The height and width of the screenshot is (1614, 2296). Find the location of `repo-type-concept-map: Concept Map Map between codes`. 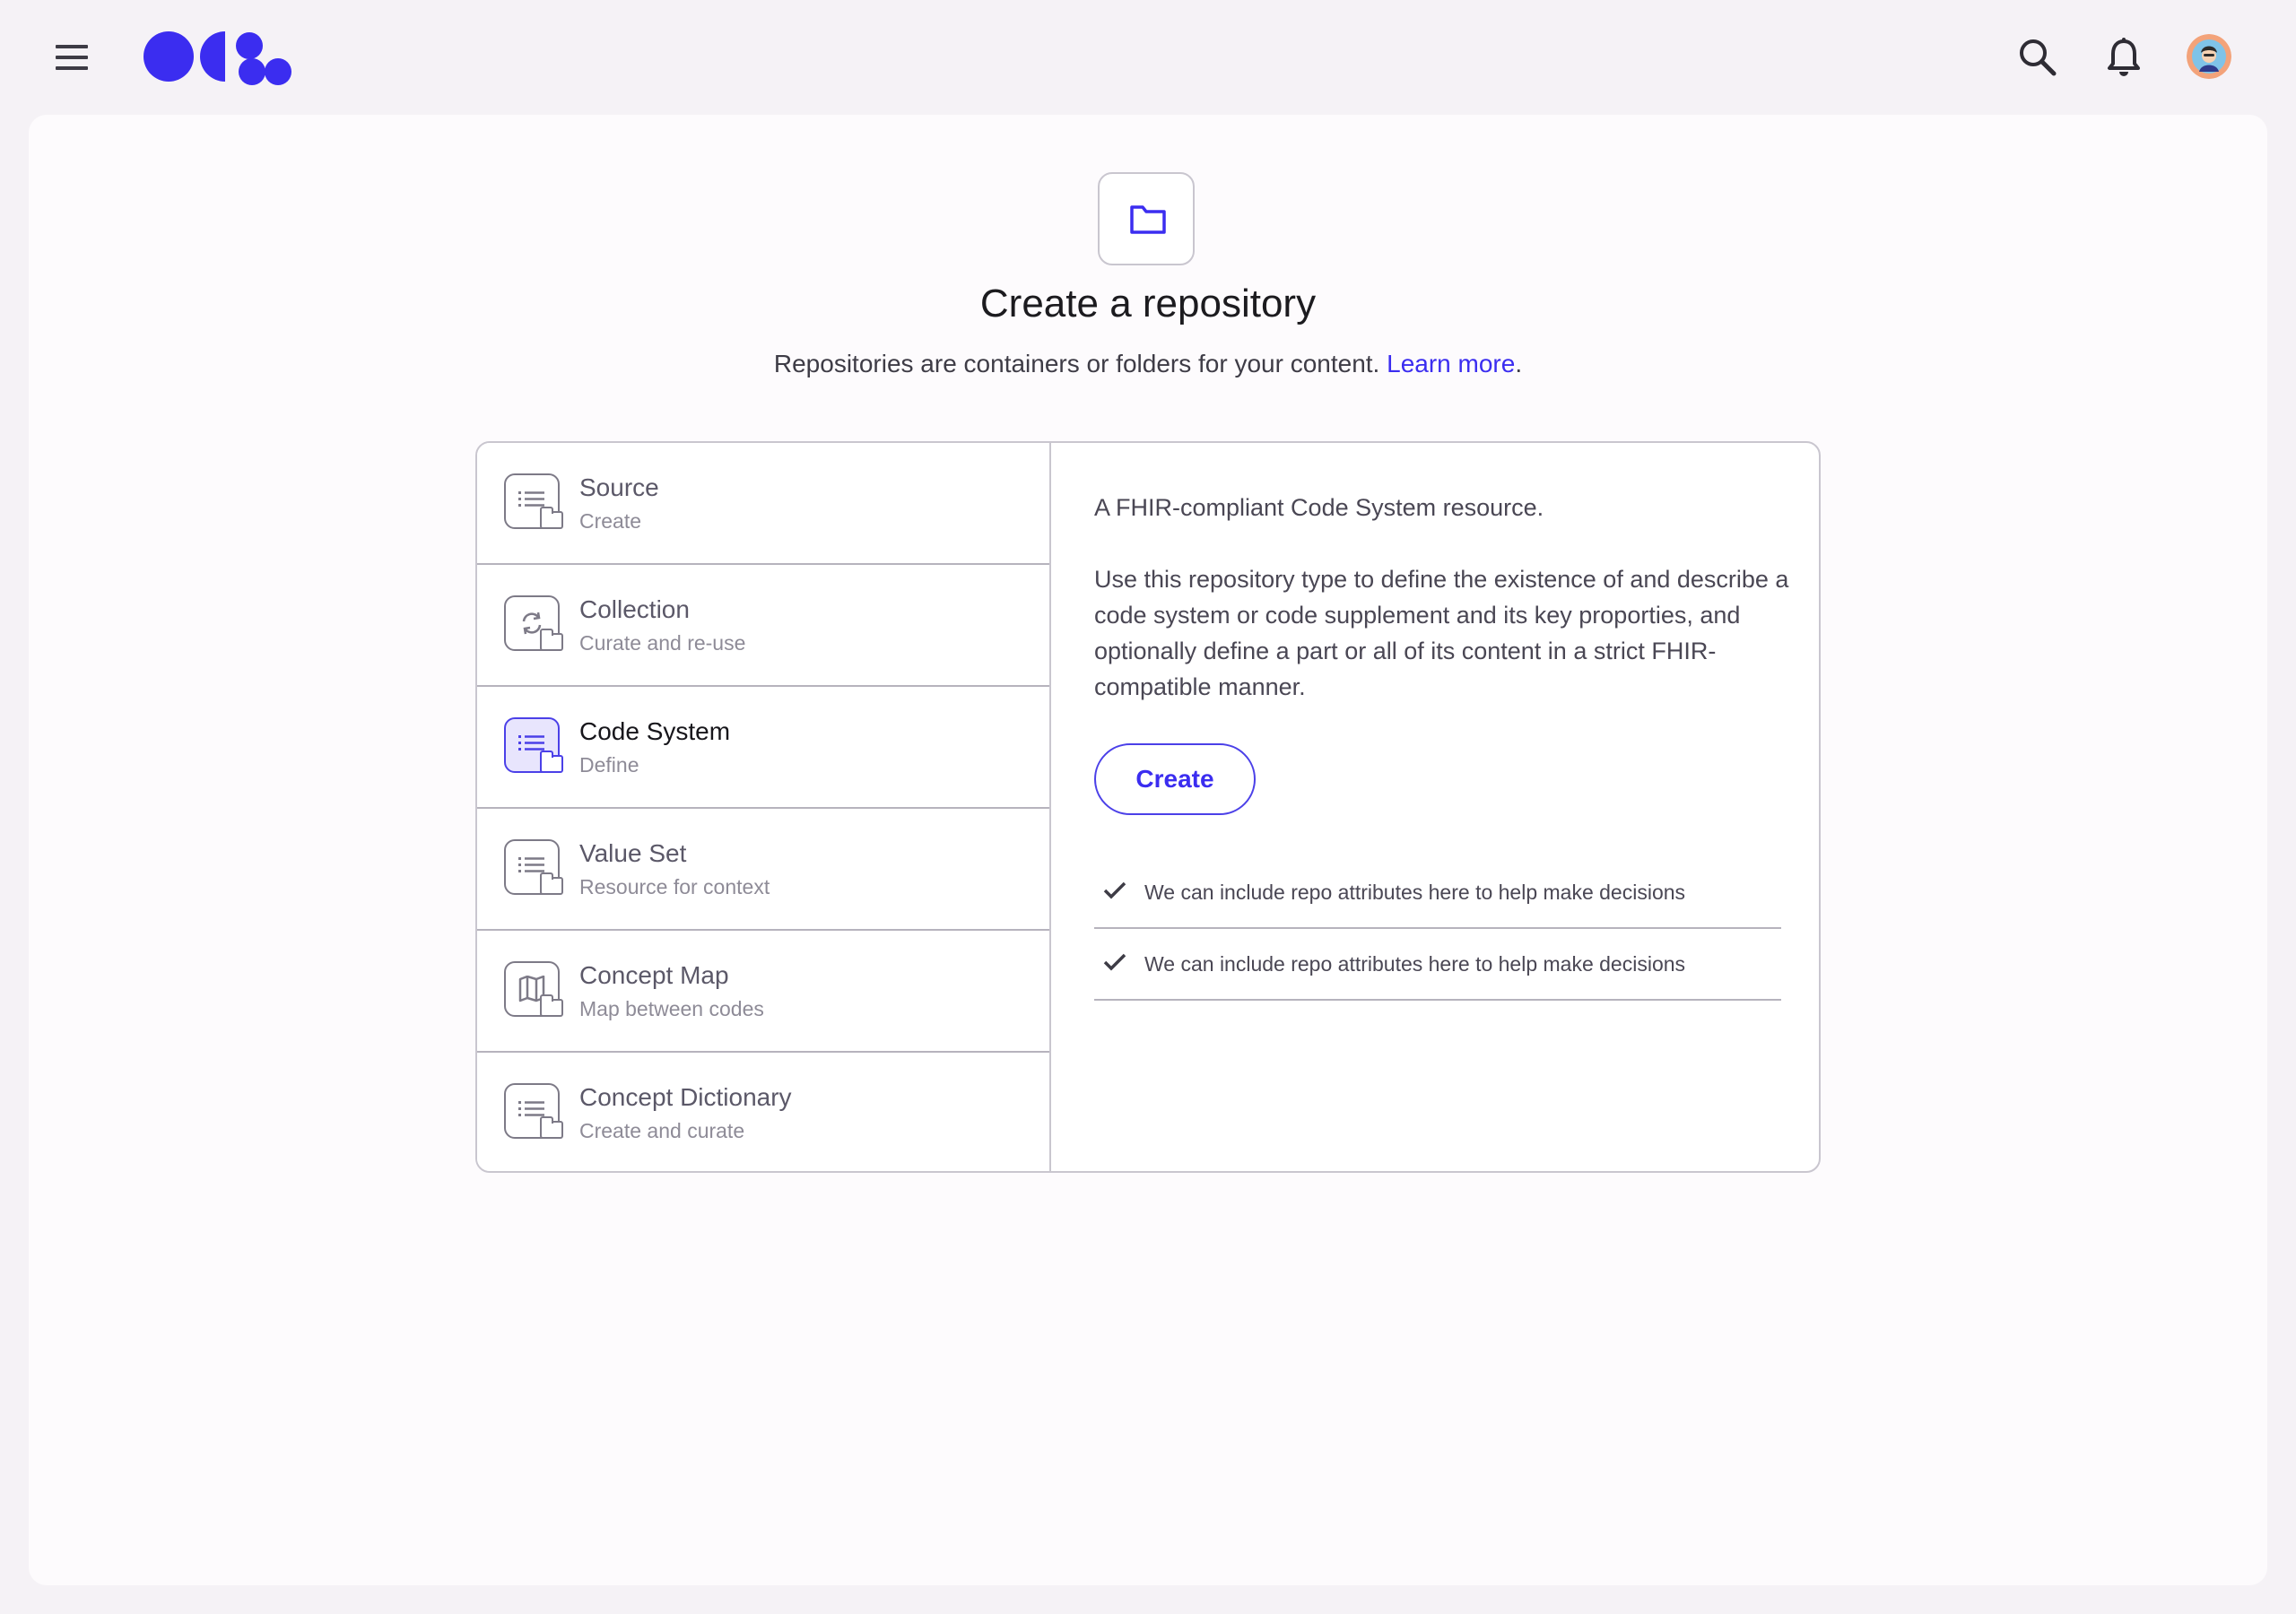

repo-type-concept-map: Concept Map Map between codes is located at coordinates (763, 992).